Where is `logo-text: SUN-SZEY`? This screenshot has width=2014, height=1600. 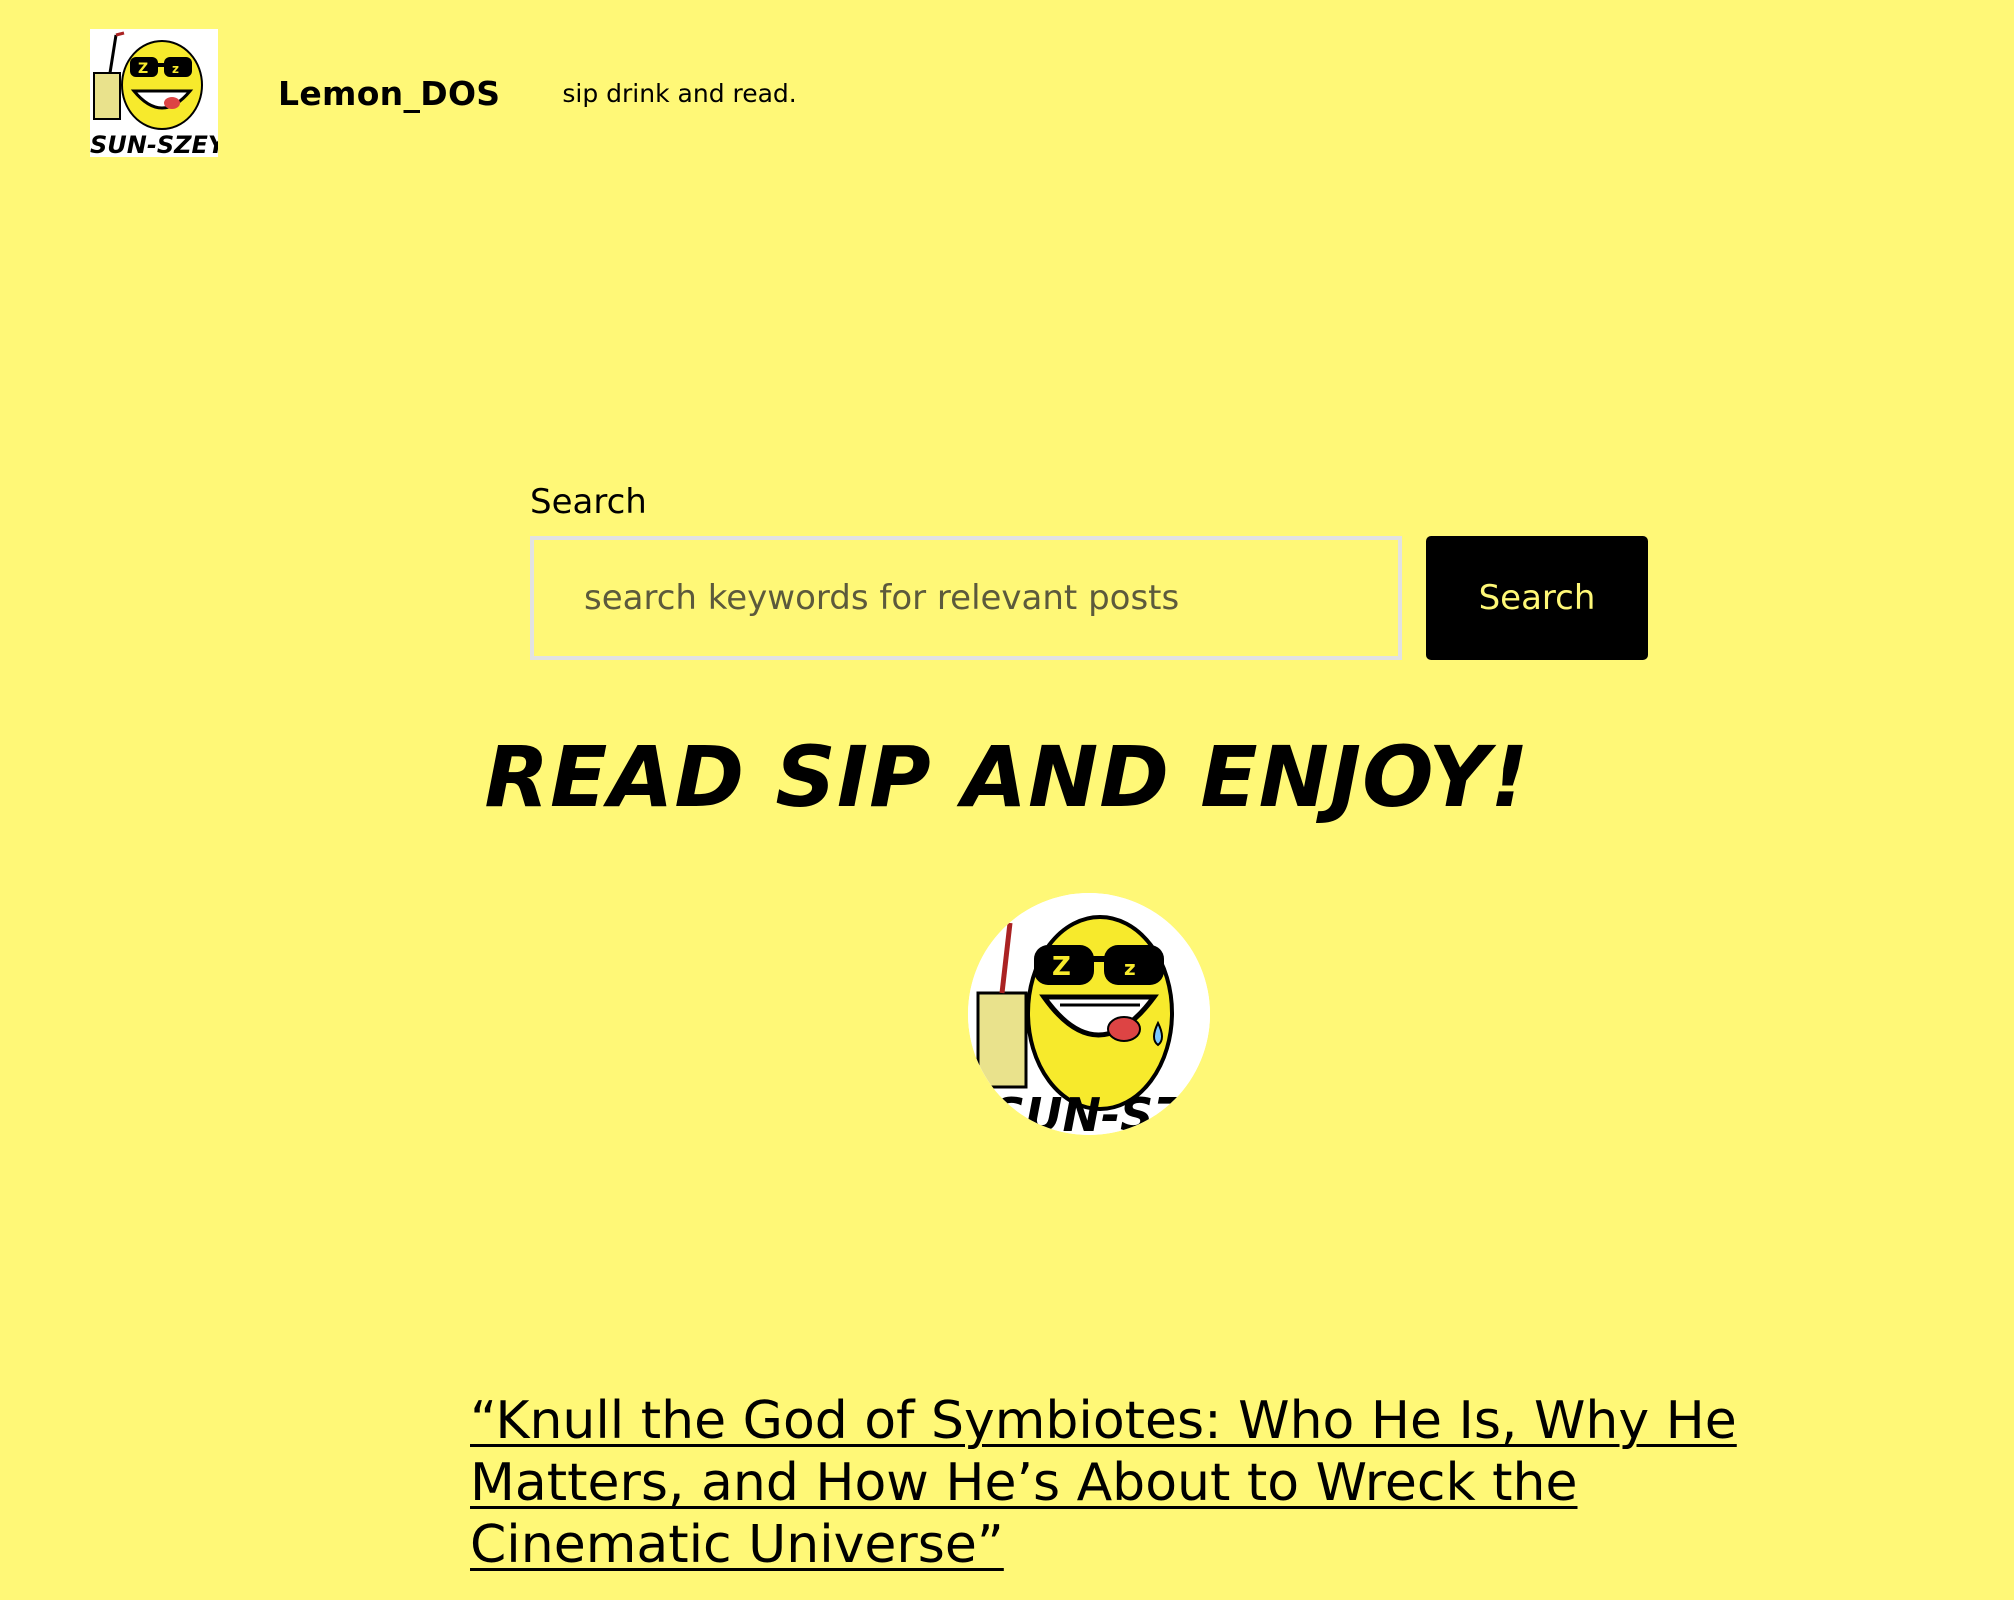 logo-text: SUN-SZEY is located at coordinates (154, 144).